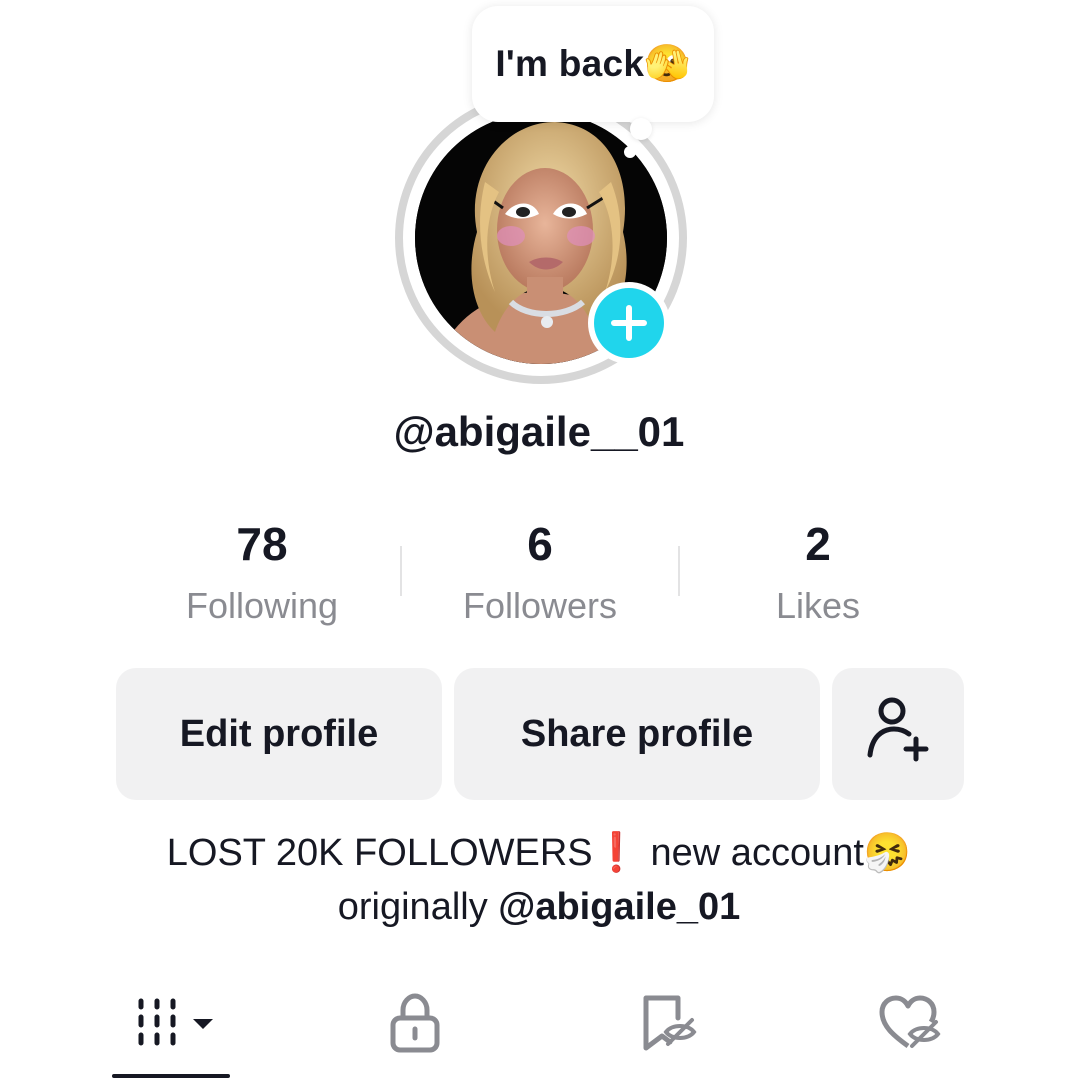  Describe the element at coordinates (818, 544) in the screenshot. I see `likes-count: 2` at that location.